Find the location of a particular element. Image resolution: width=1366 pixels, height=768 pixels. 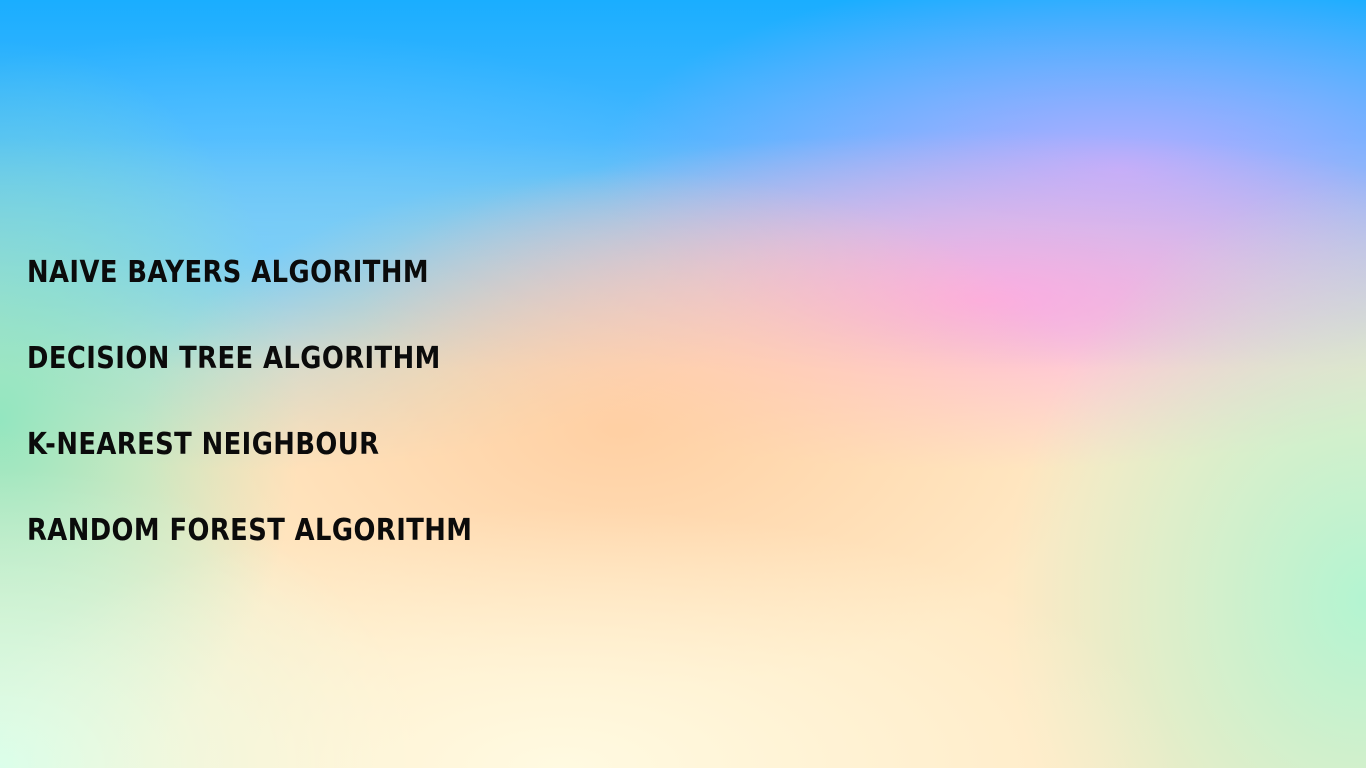

algorithm-item-k-nearest-neighbour: K-NEAREST NEIGHBOUR is located at coordinates (203, 444).